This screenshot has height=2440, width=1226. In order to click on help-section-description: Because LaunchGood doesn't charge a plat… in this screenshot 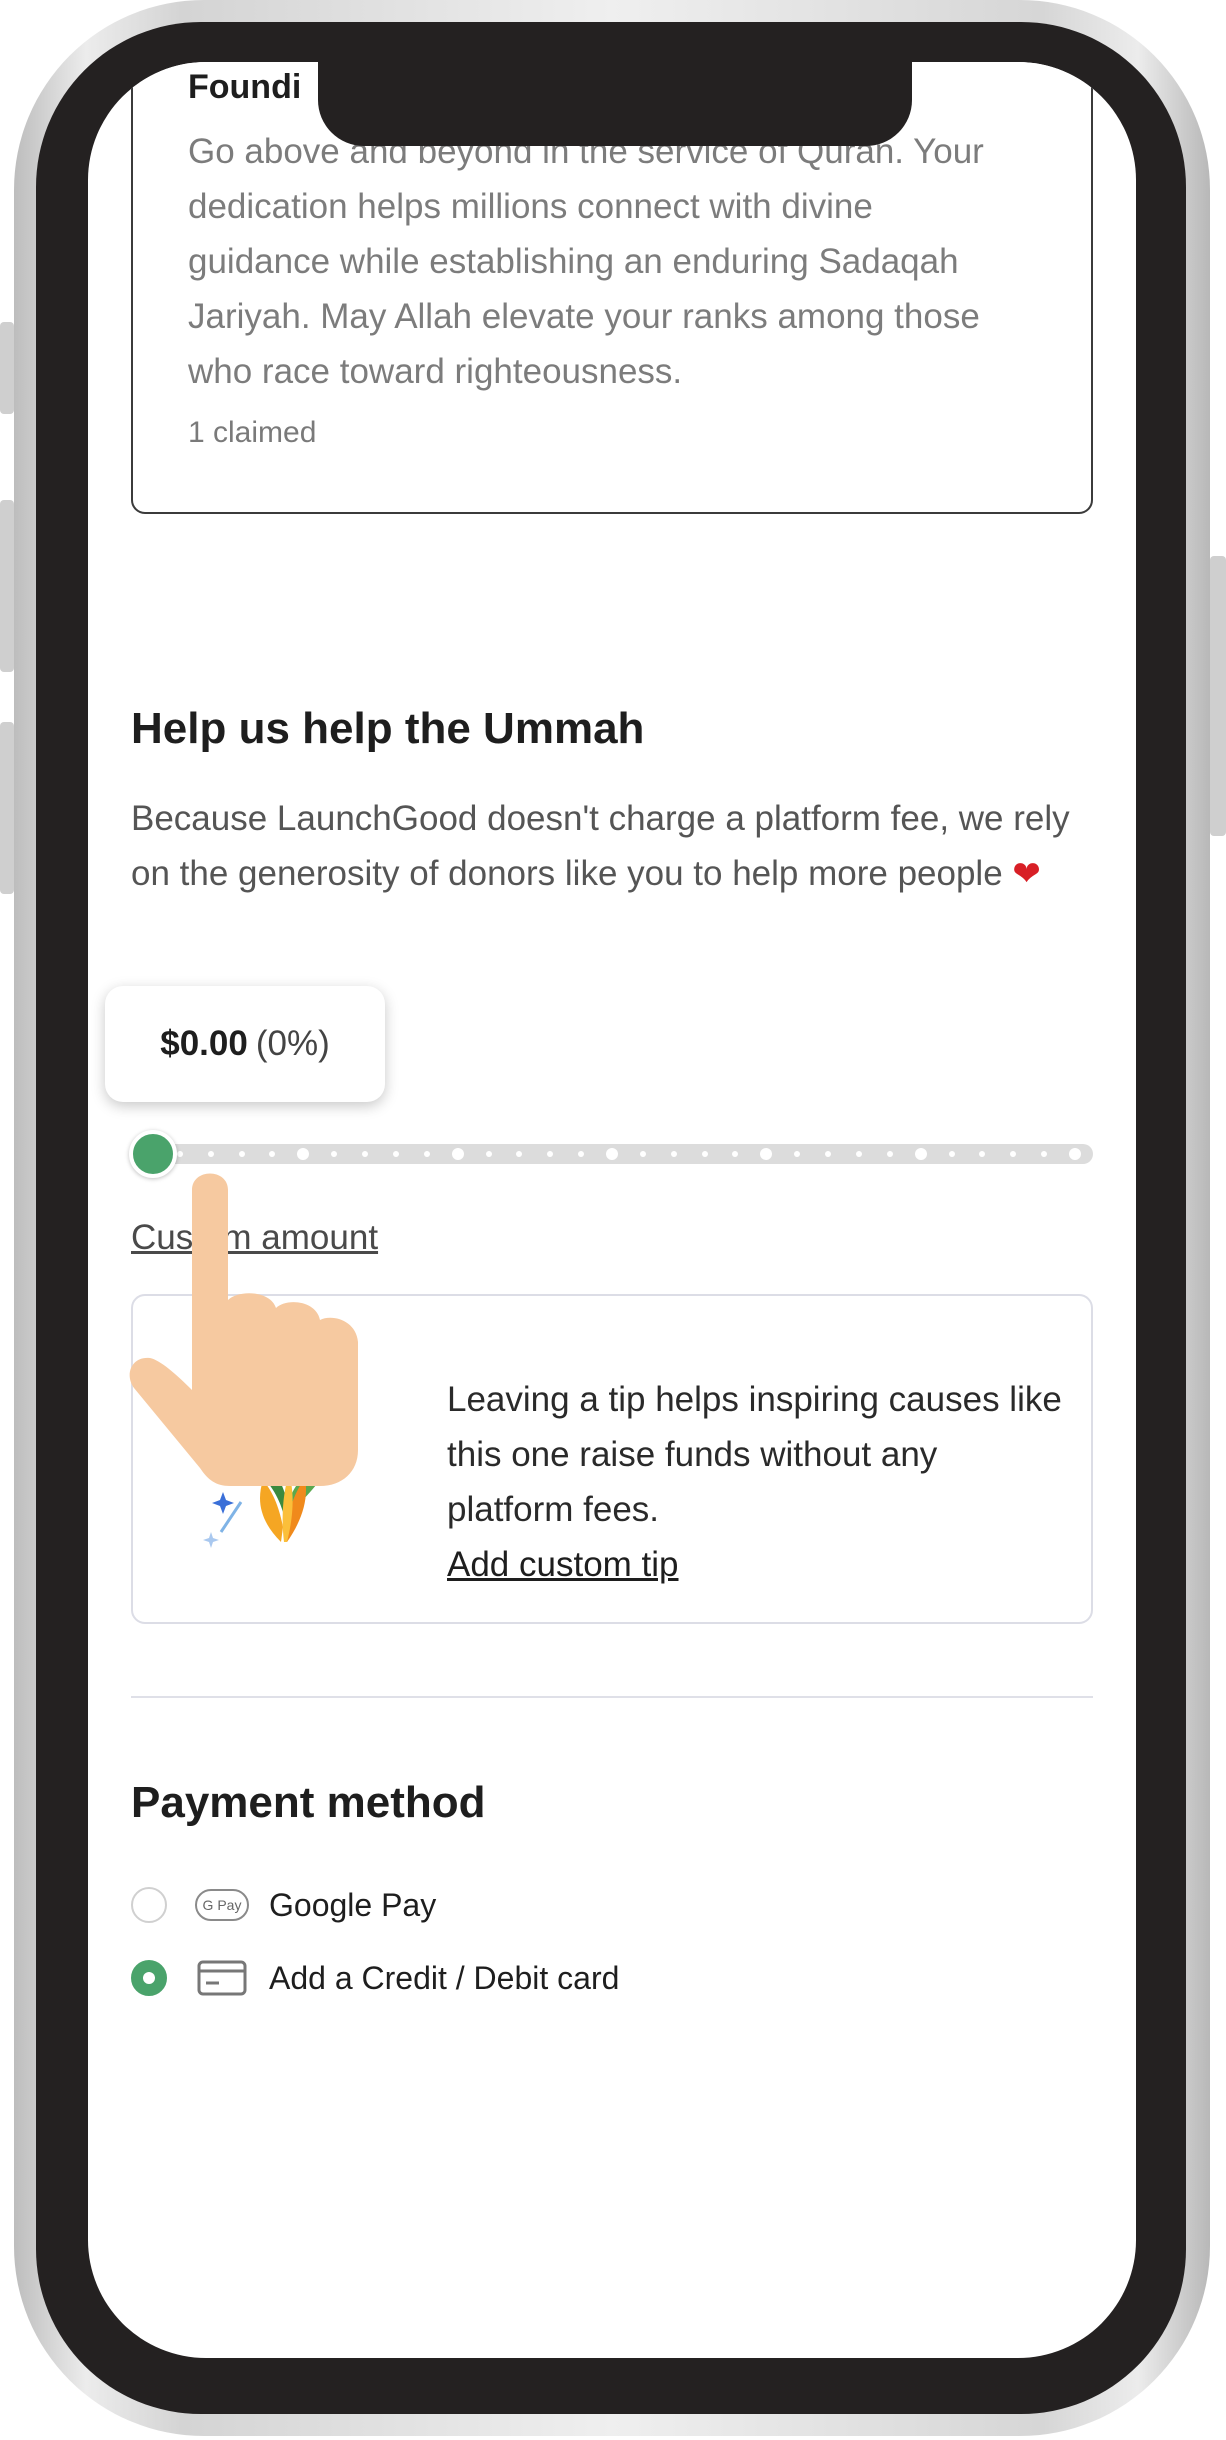, I will do `click(611, 846)`.